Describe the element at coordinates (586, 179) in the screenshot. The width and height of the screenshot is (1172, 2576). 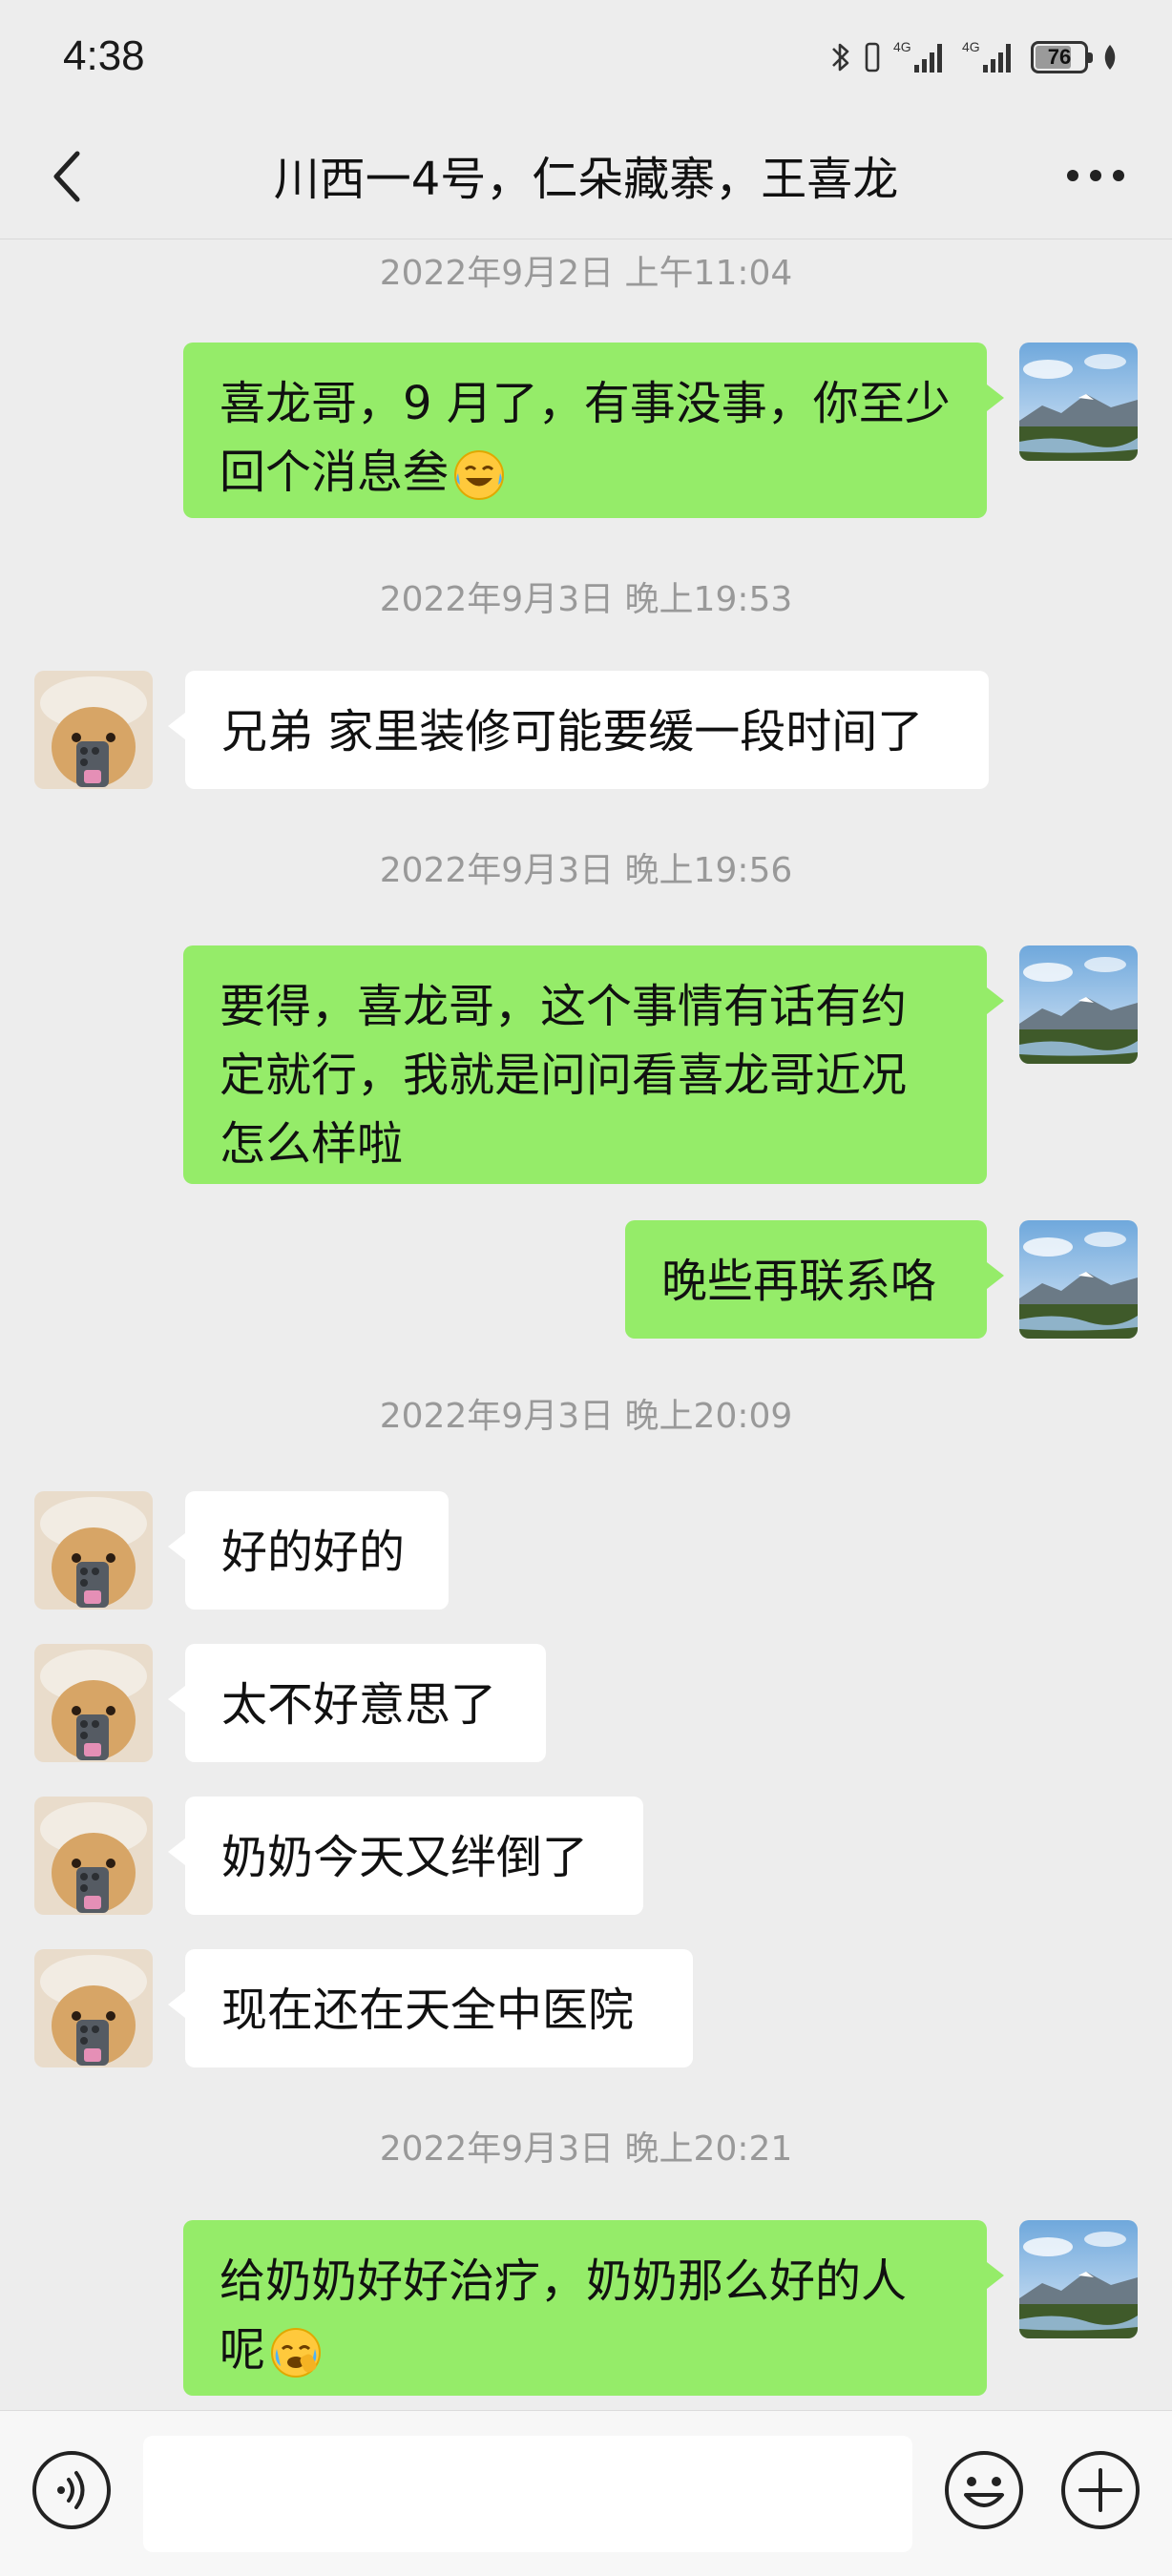
I see `chat-title: 川西一4号，仁朵藏寨，王喜龙` at that location.